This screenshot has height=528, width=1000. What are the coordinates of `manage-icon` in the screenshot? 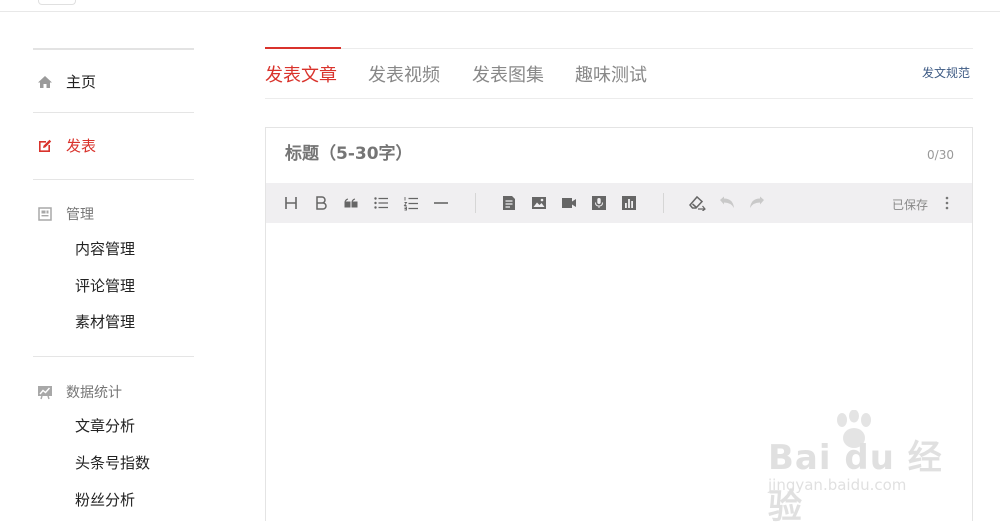 It's located at (45, 214).